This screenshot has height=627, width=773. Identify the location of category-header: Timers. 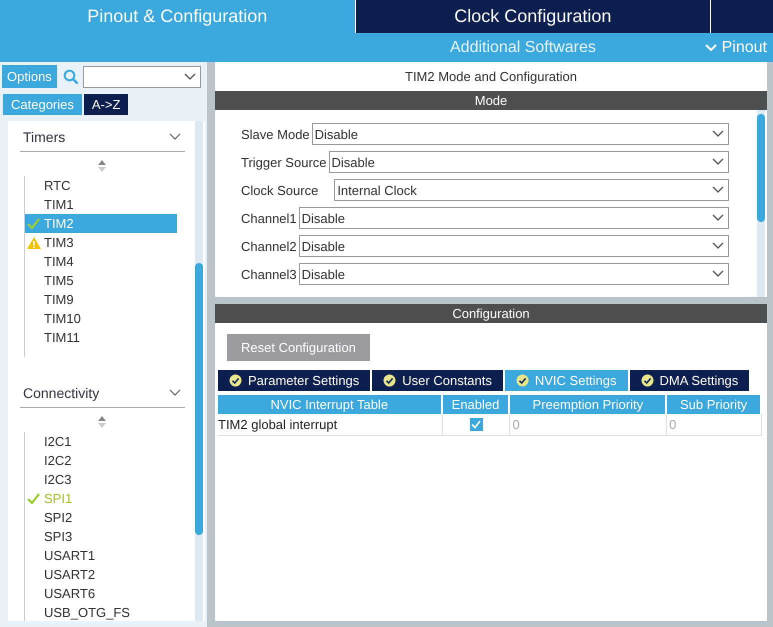
(102, 136).